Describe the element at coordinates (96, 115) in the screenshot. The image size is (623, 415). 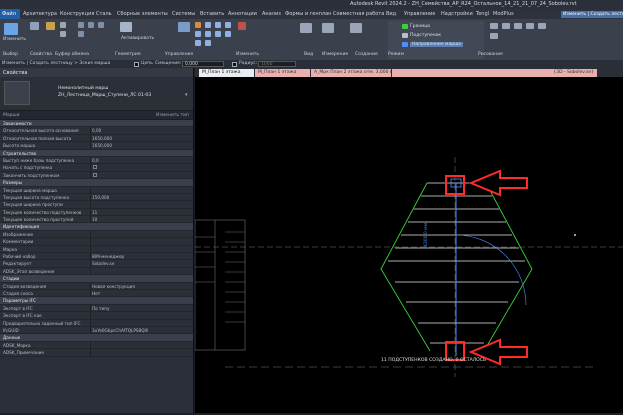
I see `instance-filter: Марши Изменить тип` at that location.